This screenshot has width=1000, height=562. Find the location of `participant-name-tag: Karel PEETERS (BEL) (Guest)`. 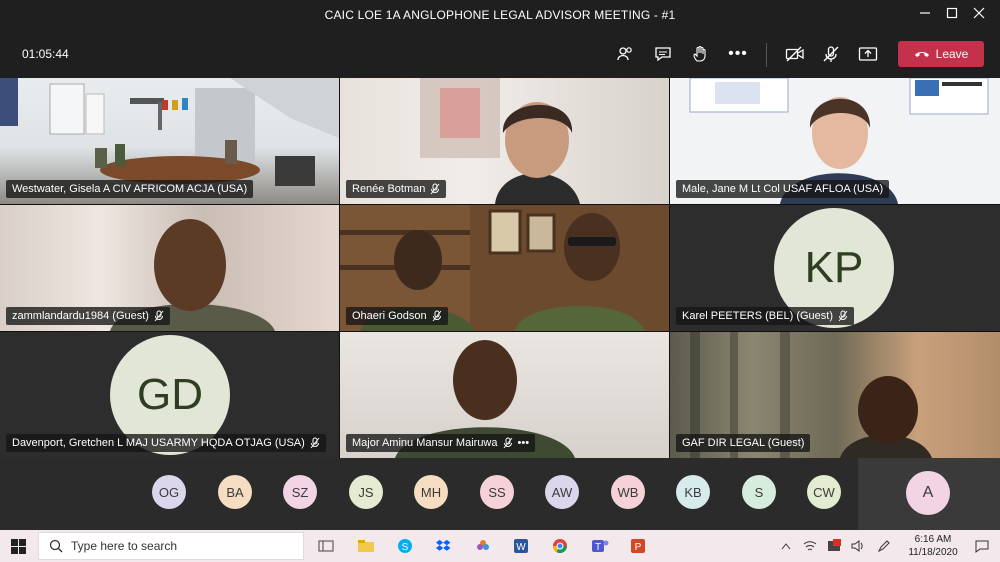

participant-name-tag: Karel PEETERS (BEL) (Guest) is located at coordinates (765, 316).